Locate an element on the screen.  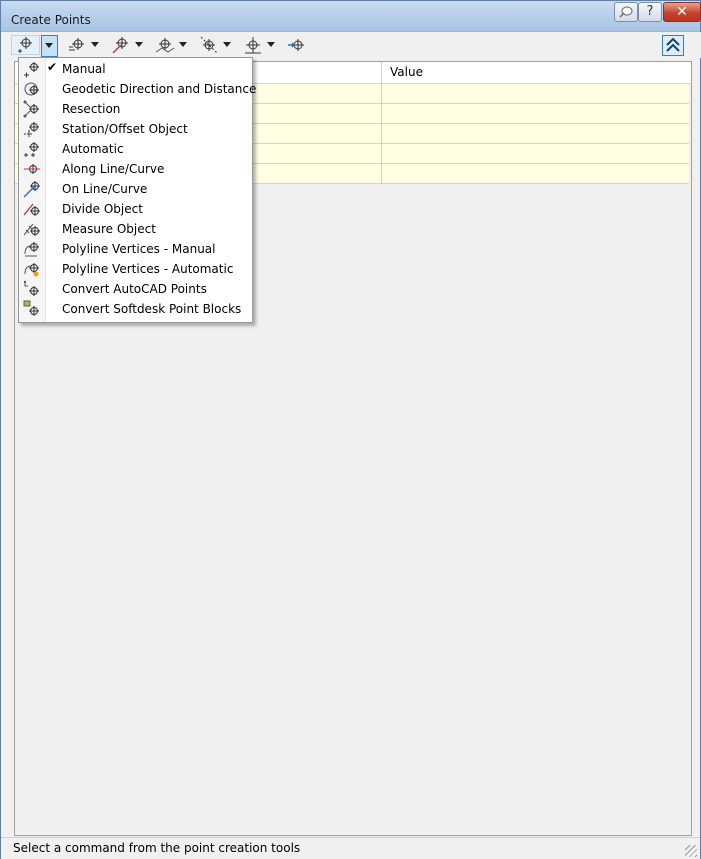
menu-item-resection: Resection is located at coordinates (135, 109).